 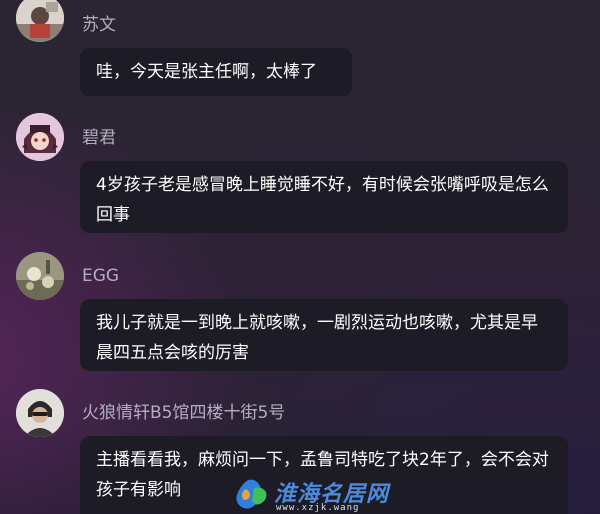 I want to click on username: 火狼情轩B5馆四楼十街5号, so click(x=184, y=413).